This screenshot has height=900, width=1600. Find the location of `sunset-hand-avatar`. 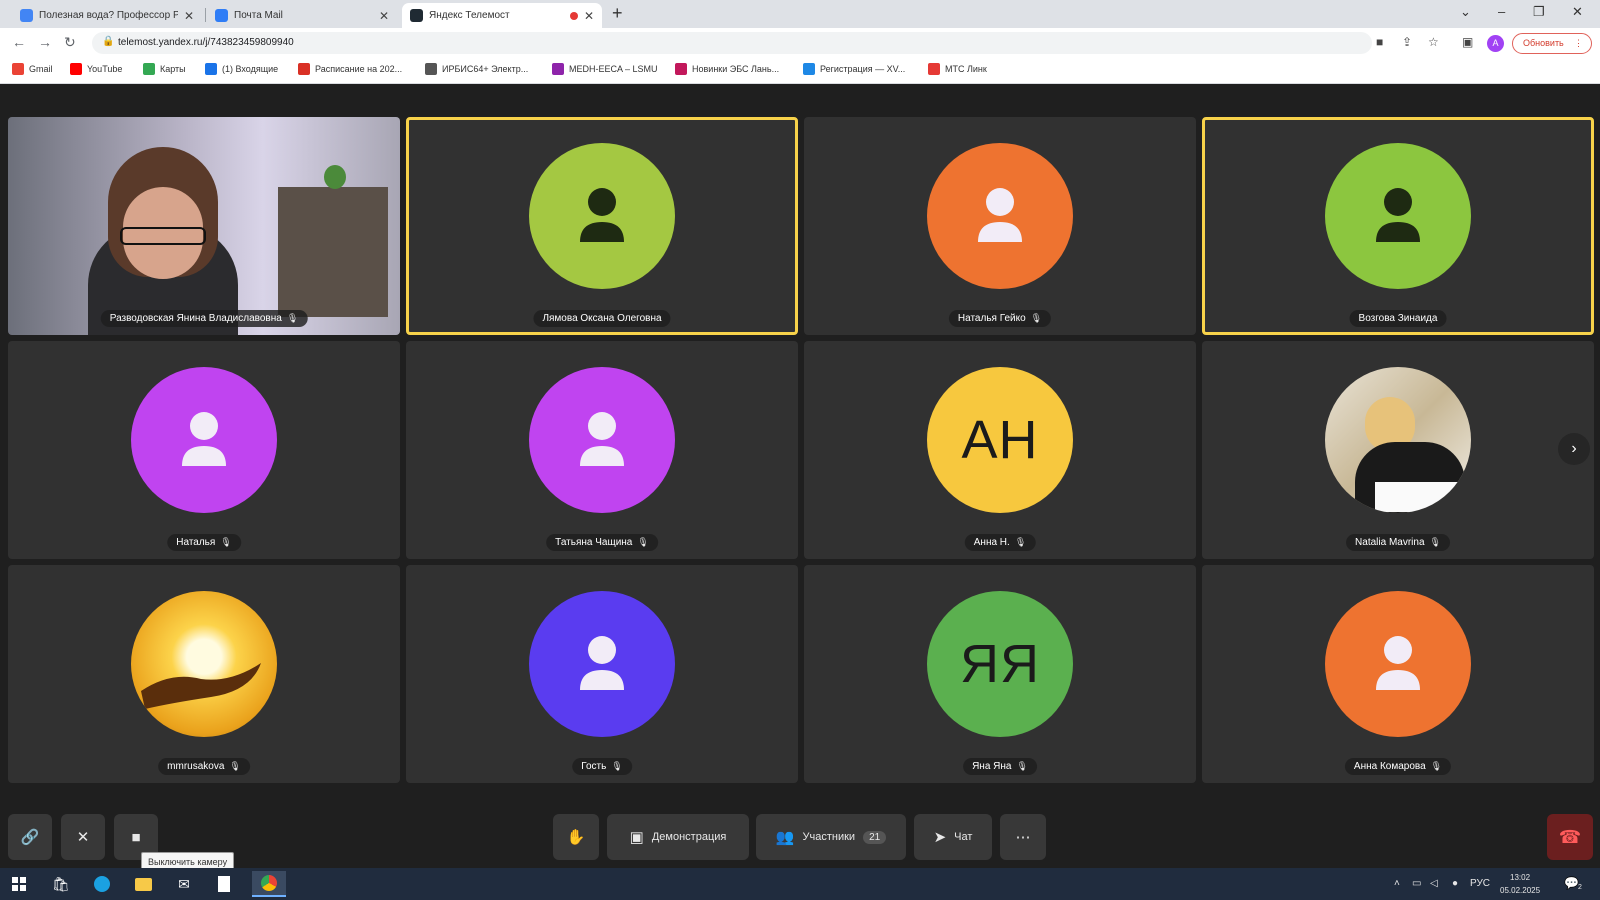

sunset-hand-avatar is located at coordinates (204, 664).